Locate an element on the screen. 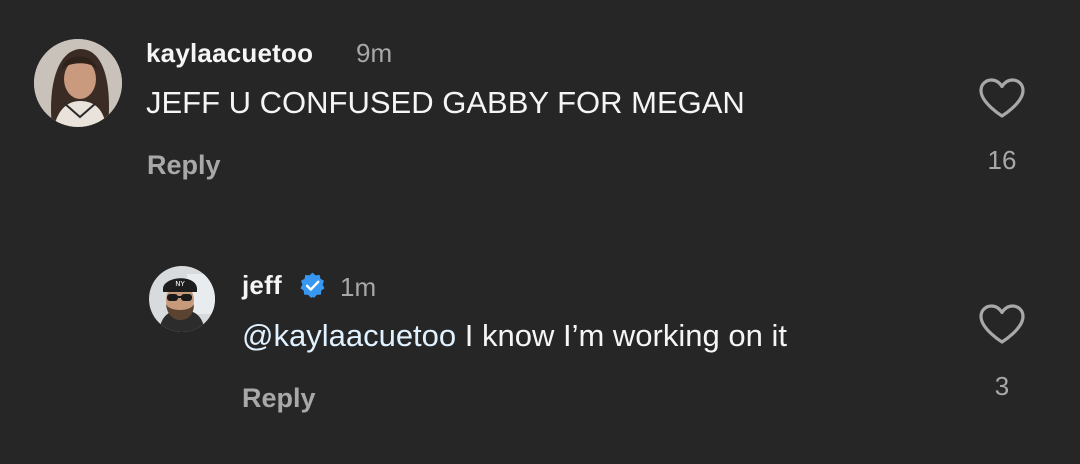 The width and height of the screenshot is (1080, 464). avatar-photo is located at coordinates (78, 83).